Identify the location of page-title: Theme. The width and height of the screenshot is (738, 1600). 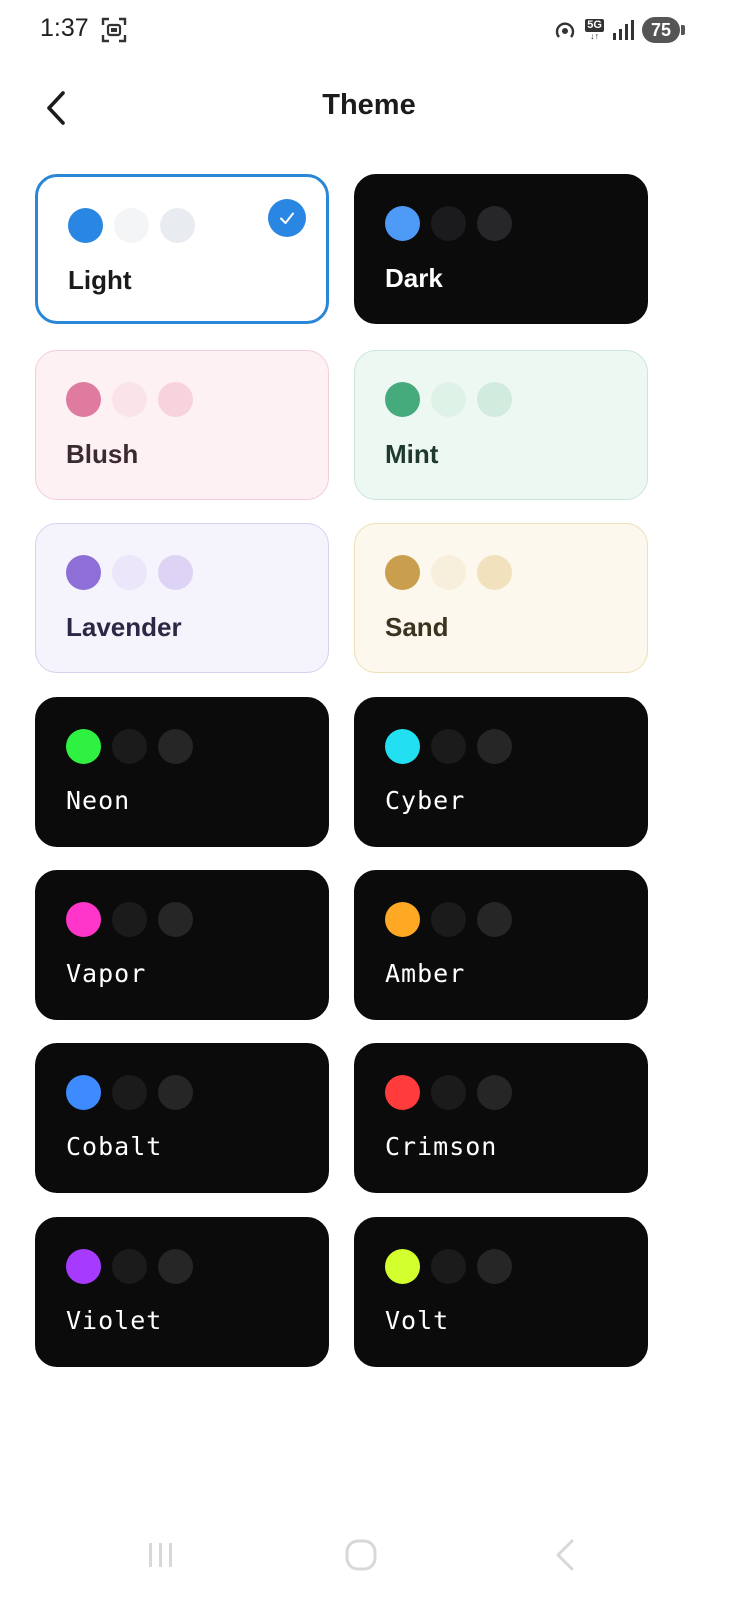
(369, 105).